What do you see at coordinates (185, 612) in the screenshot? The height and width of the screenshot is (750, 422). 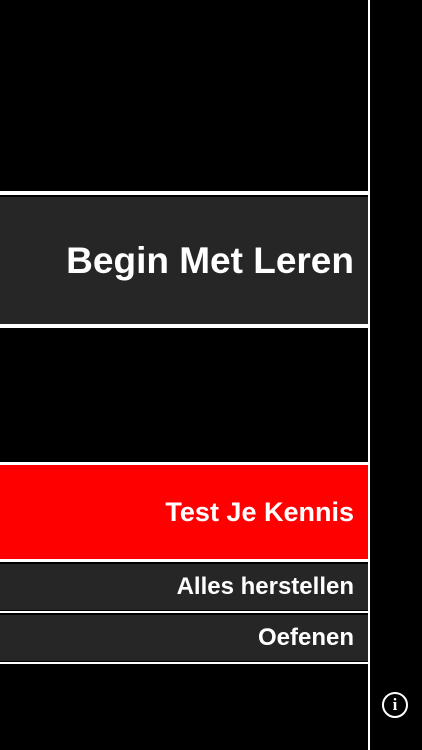 I see `divider-reset-bottom` at bounding box center [185, 612].